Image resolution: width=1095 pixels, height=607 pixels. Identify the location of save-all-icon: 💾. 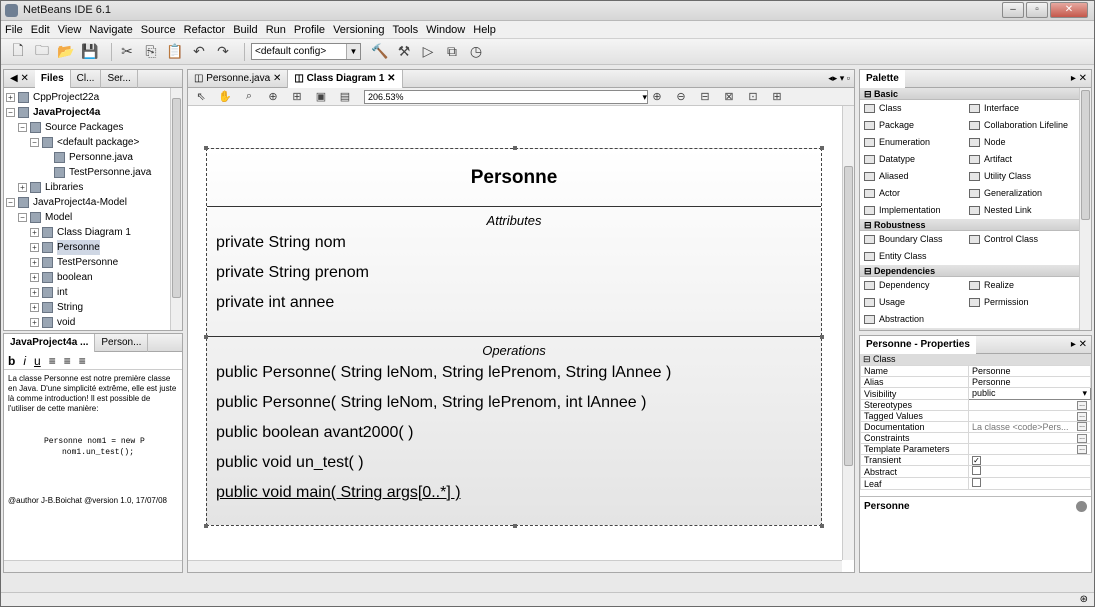
(90, 52).